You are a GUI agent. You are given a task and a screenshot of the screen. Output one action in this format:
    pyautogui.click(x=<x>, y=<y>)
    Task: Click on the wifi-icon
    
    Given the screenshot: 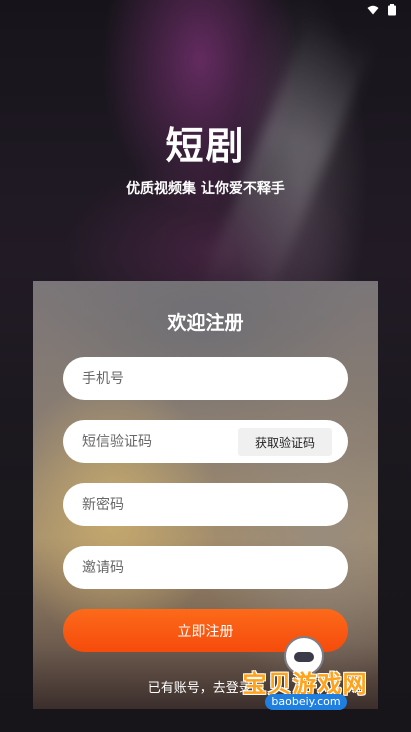 What is the action you would take?
    pyautogui.click(x=373, y=10)
    